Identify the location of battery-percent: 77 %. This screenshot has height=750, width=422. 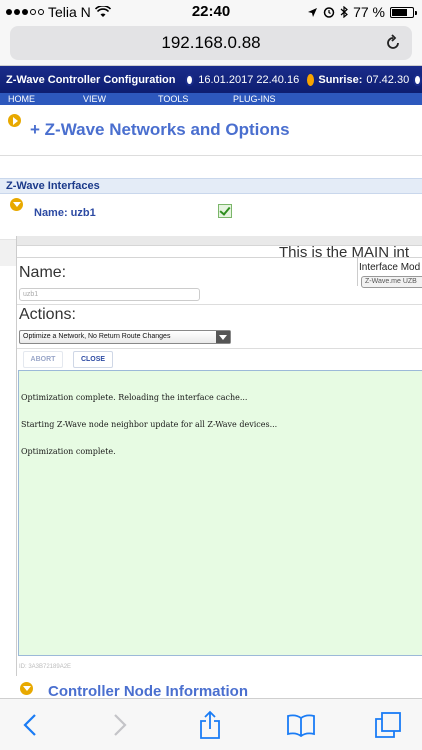
(369, 12).